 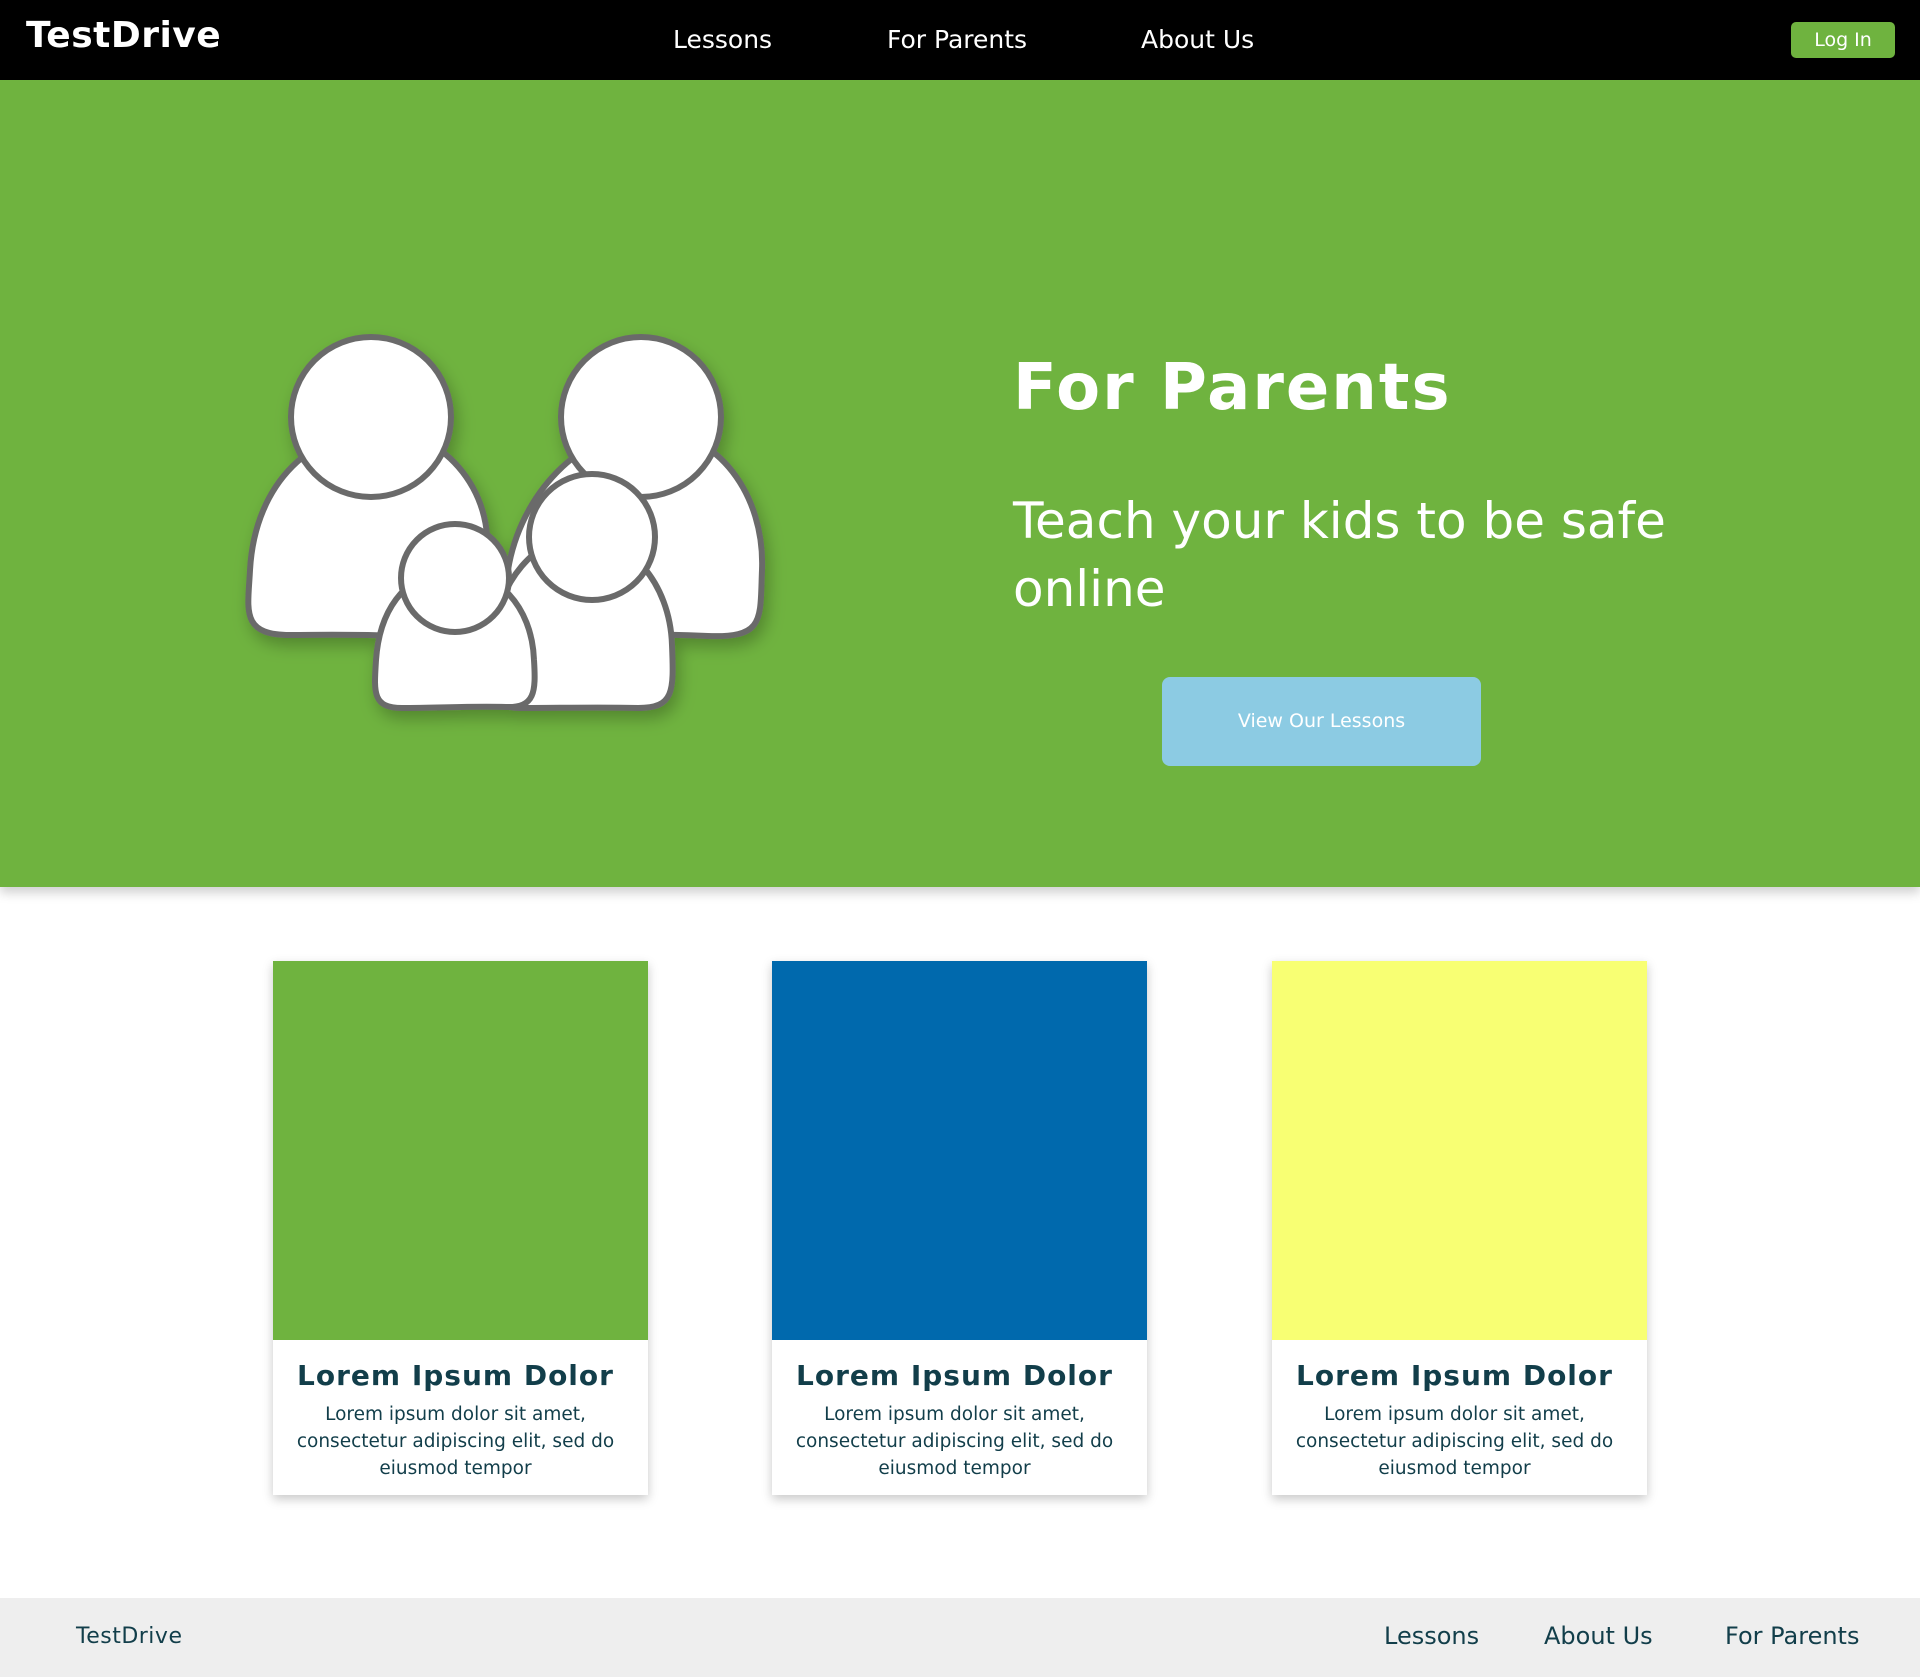 I want to click on footer-brand: TestDrive, so click(x=129, y=1637).